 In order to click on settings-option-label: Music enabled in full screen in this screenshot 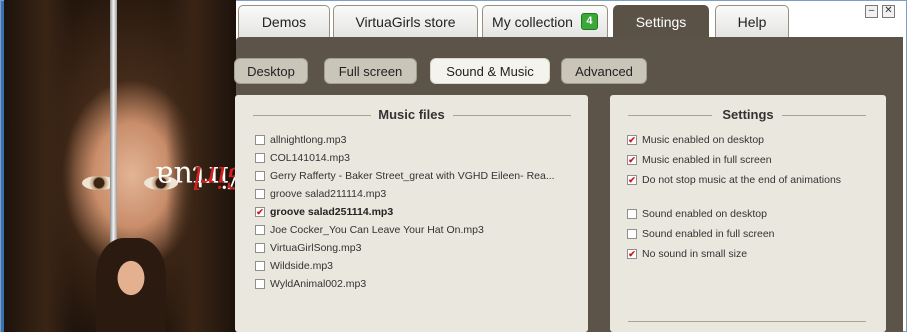, I will do `click(707, 160)`.